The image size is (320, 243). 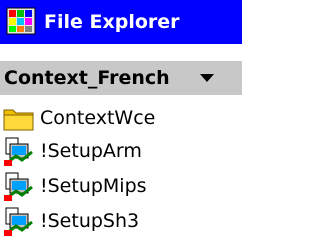 I want to click on list-item: !SetupMips, so click(x=121, y=186).